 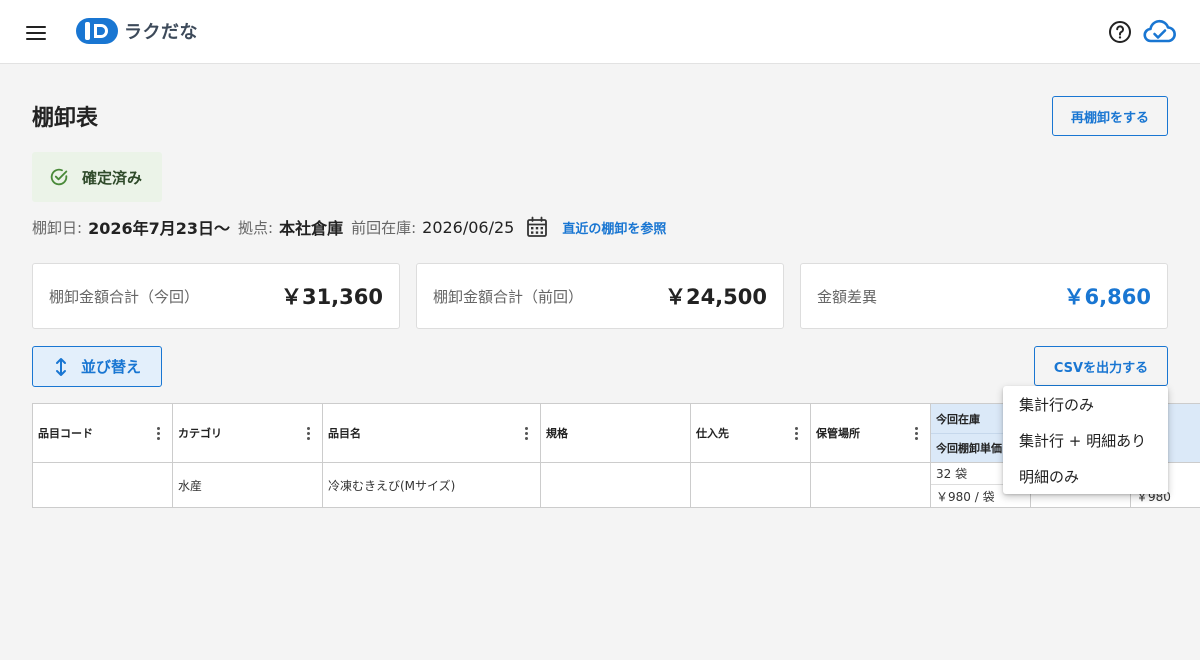 What do you see at coordinates (159, 228) in the screenshot?
I see `date-value: 2026年7月23日〜` at bounding box center [159, 228].